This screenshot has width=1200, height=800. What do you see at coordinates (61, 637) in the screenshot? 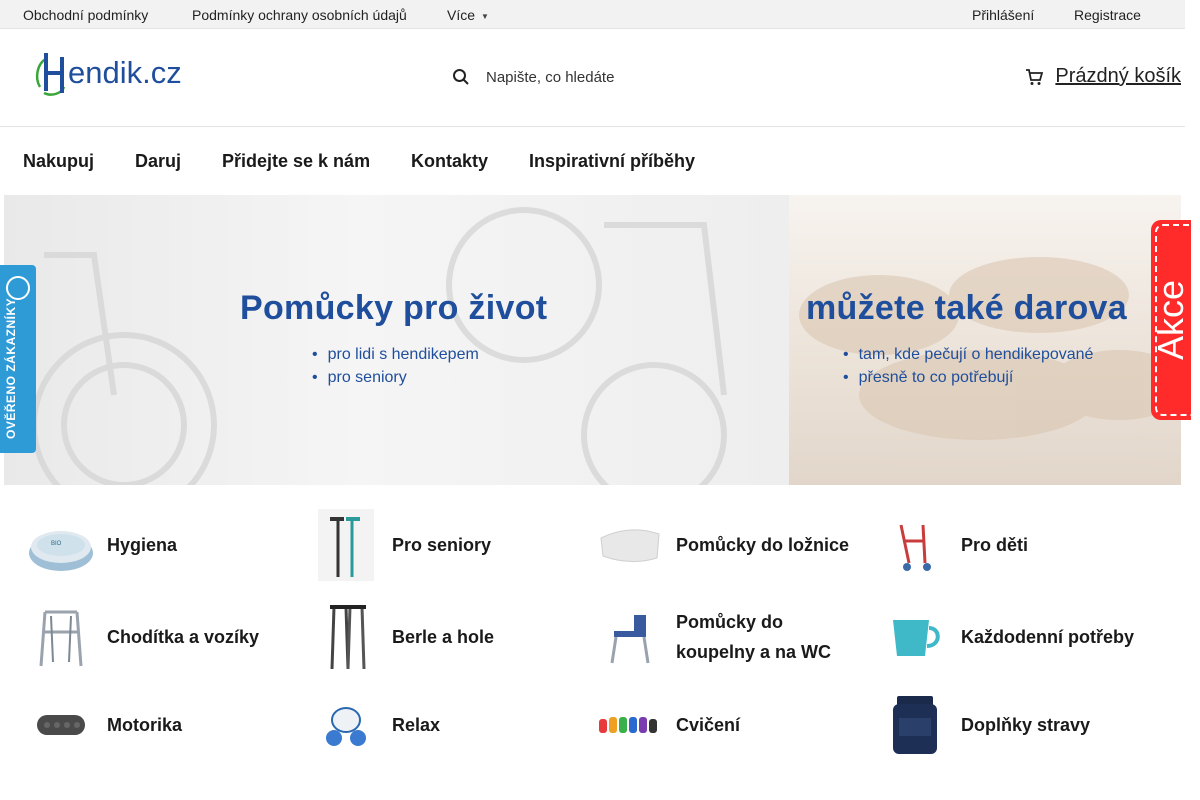
I see `walker-icon` at bounding box center [61, 637].